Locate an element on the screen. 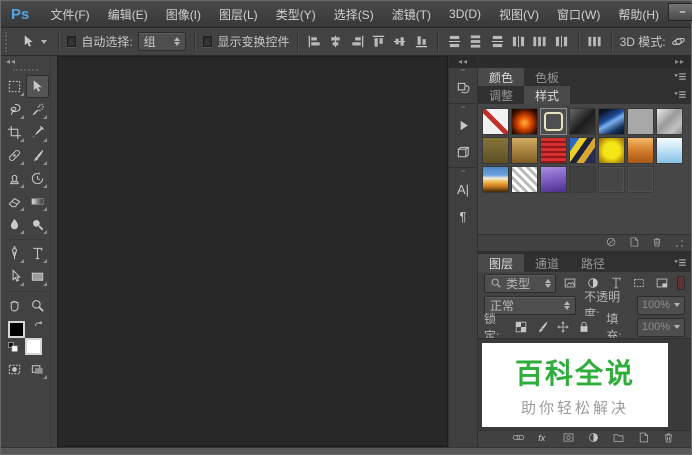  clone-stamp-tool is located at coordinates (14, 178).